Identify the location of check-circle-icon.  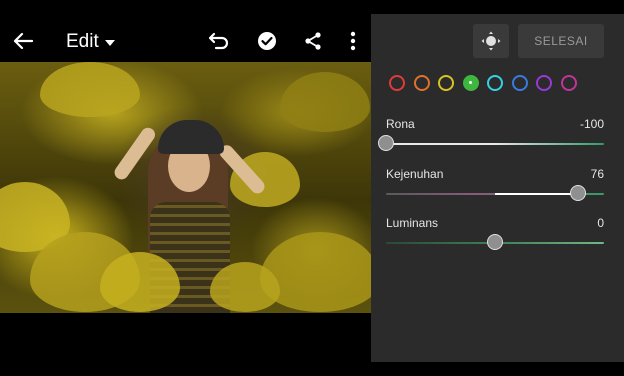
(267, 41).